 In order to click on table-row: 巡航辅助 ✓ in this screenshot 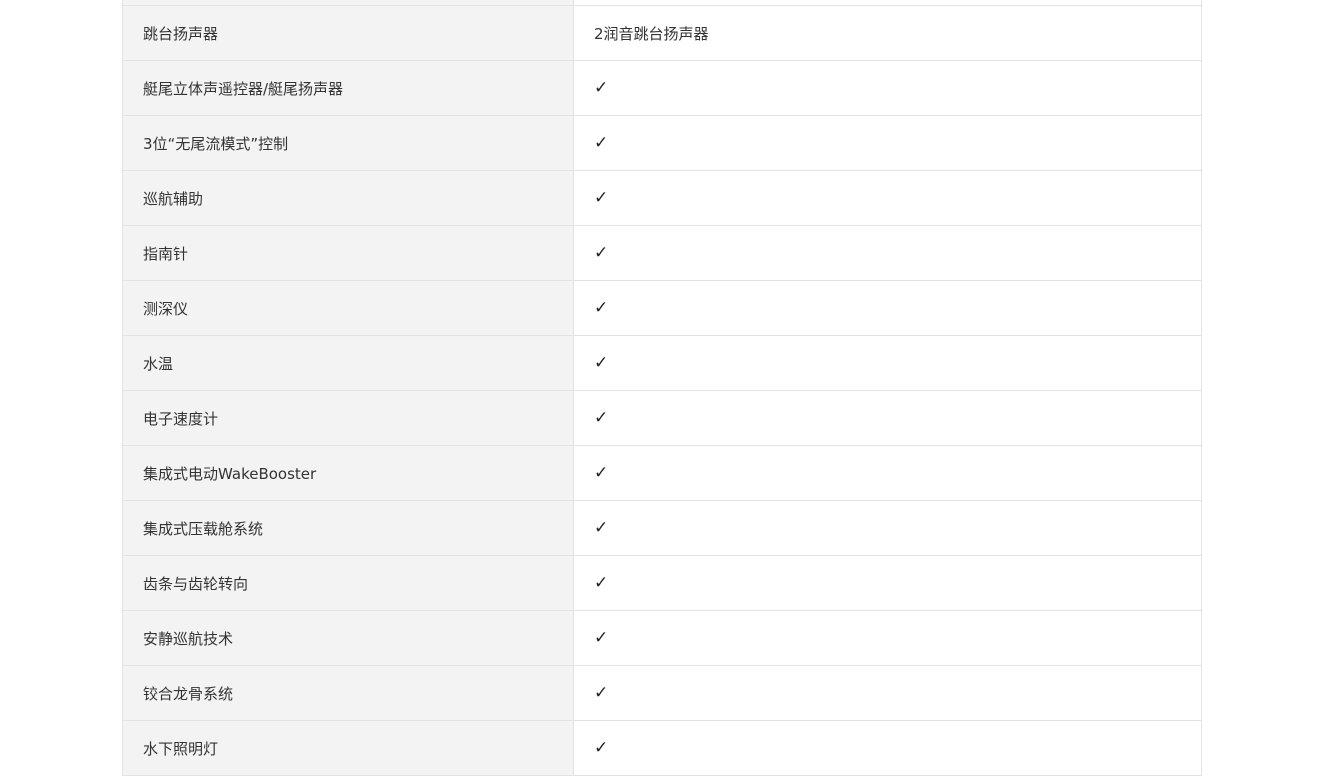, I will do `click(662, 198)`.